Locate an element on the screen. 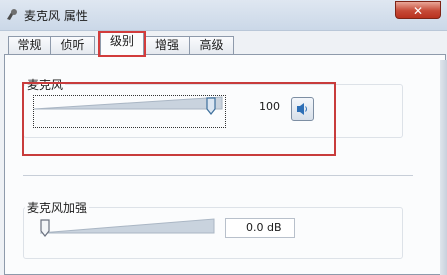 This screenshot has height=275, width=447. microphone-icon is located at coordinates (12, 14).